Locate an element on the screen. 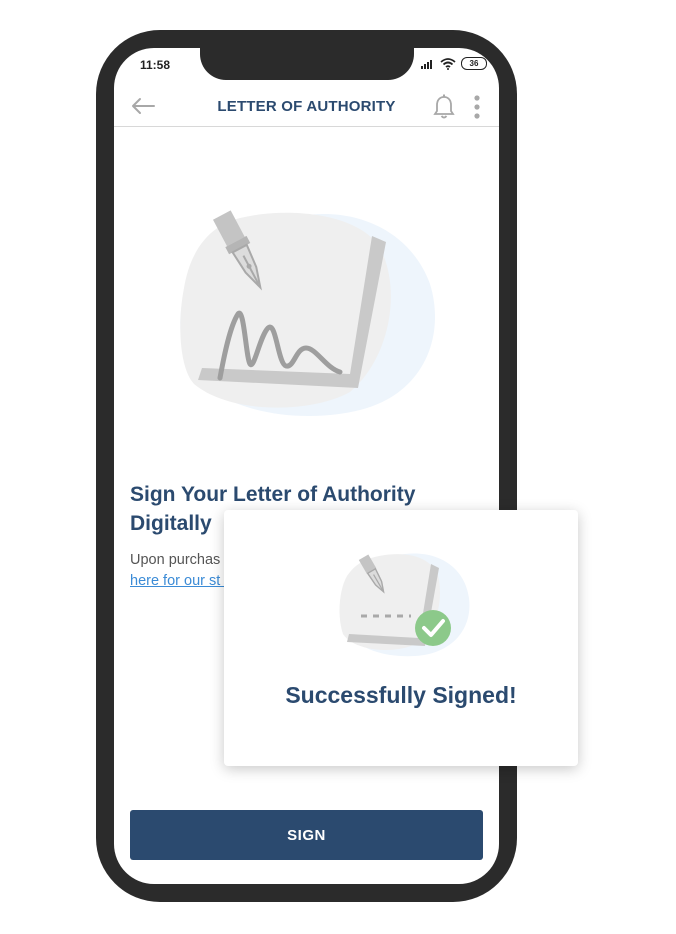 The image size is (676, 934). bell-icon is located at coordinates (444, 107).